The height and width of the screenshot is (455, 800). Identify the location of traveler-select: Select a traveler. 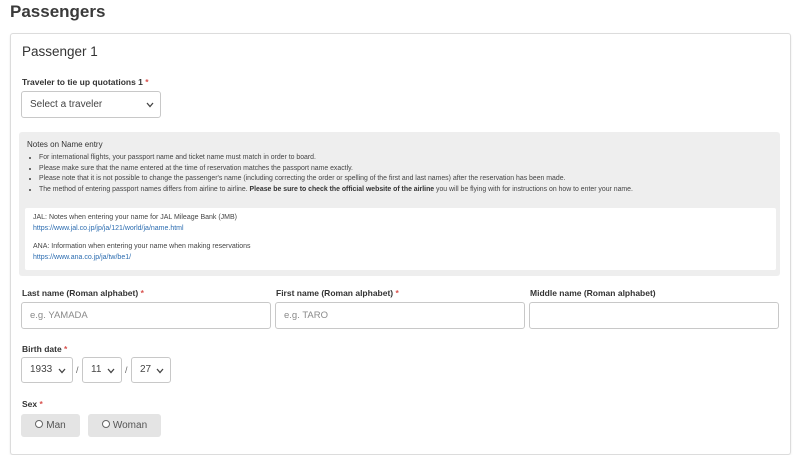
(91, 104).